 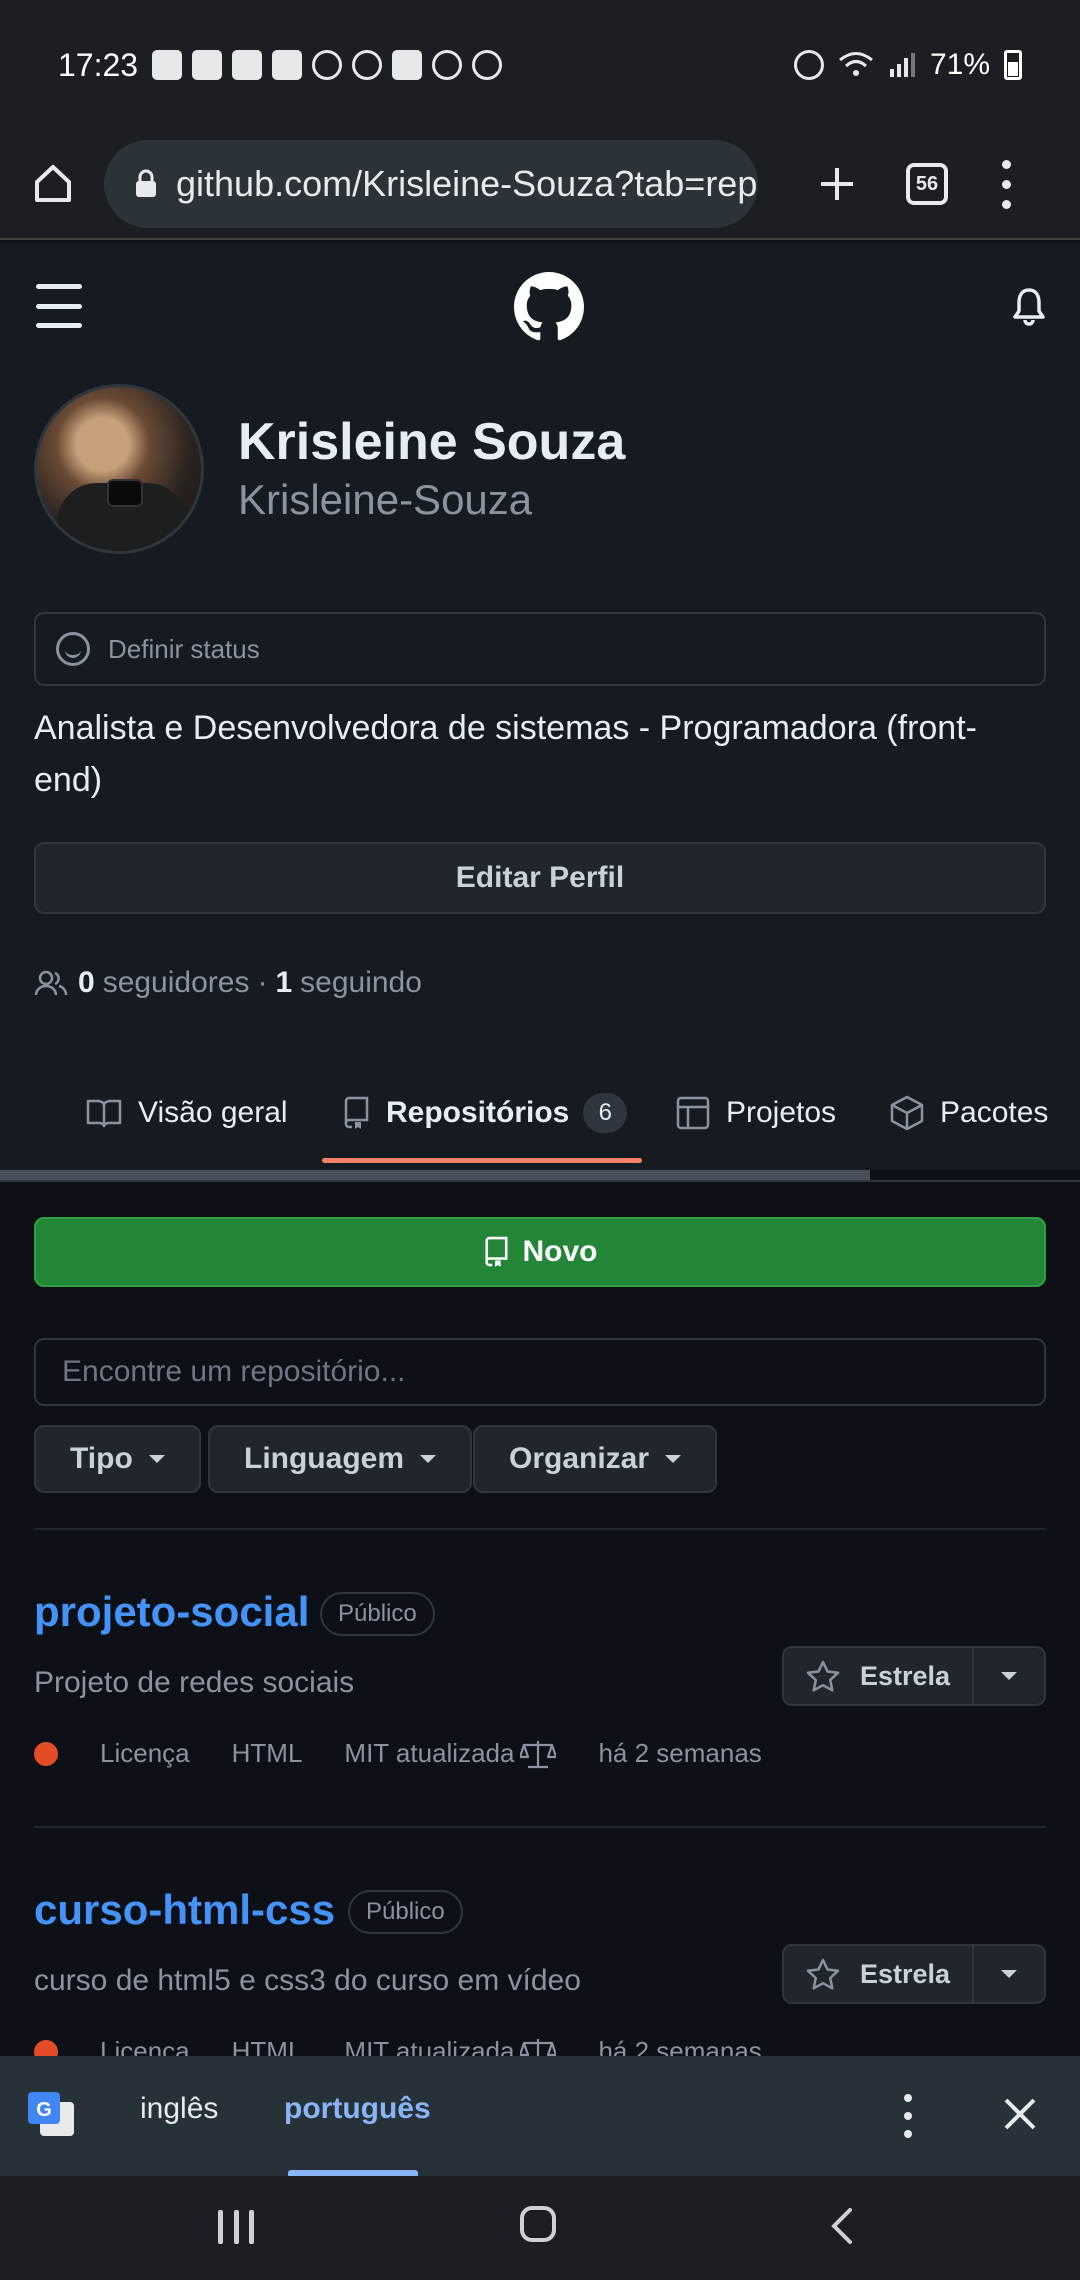 I want to click on star-button-group: Estrela, so click(x=914, y=1676).